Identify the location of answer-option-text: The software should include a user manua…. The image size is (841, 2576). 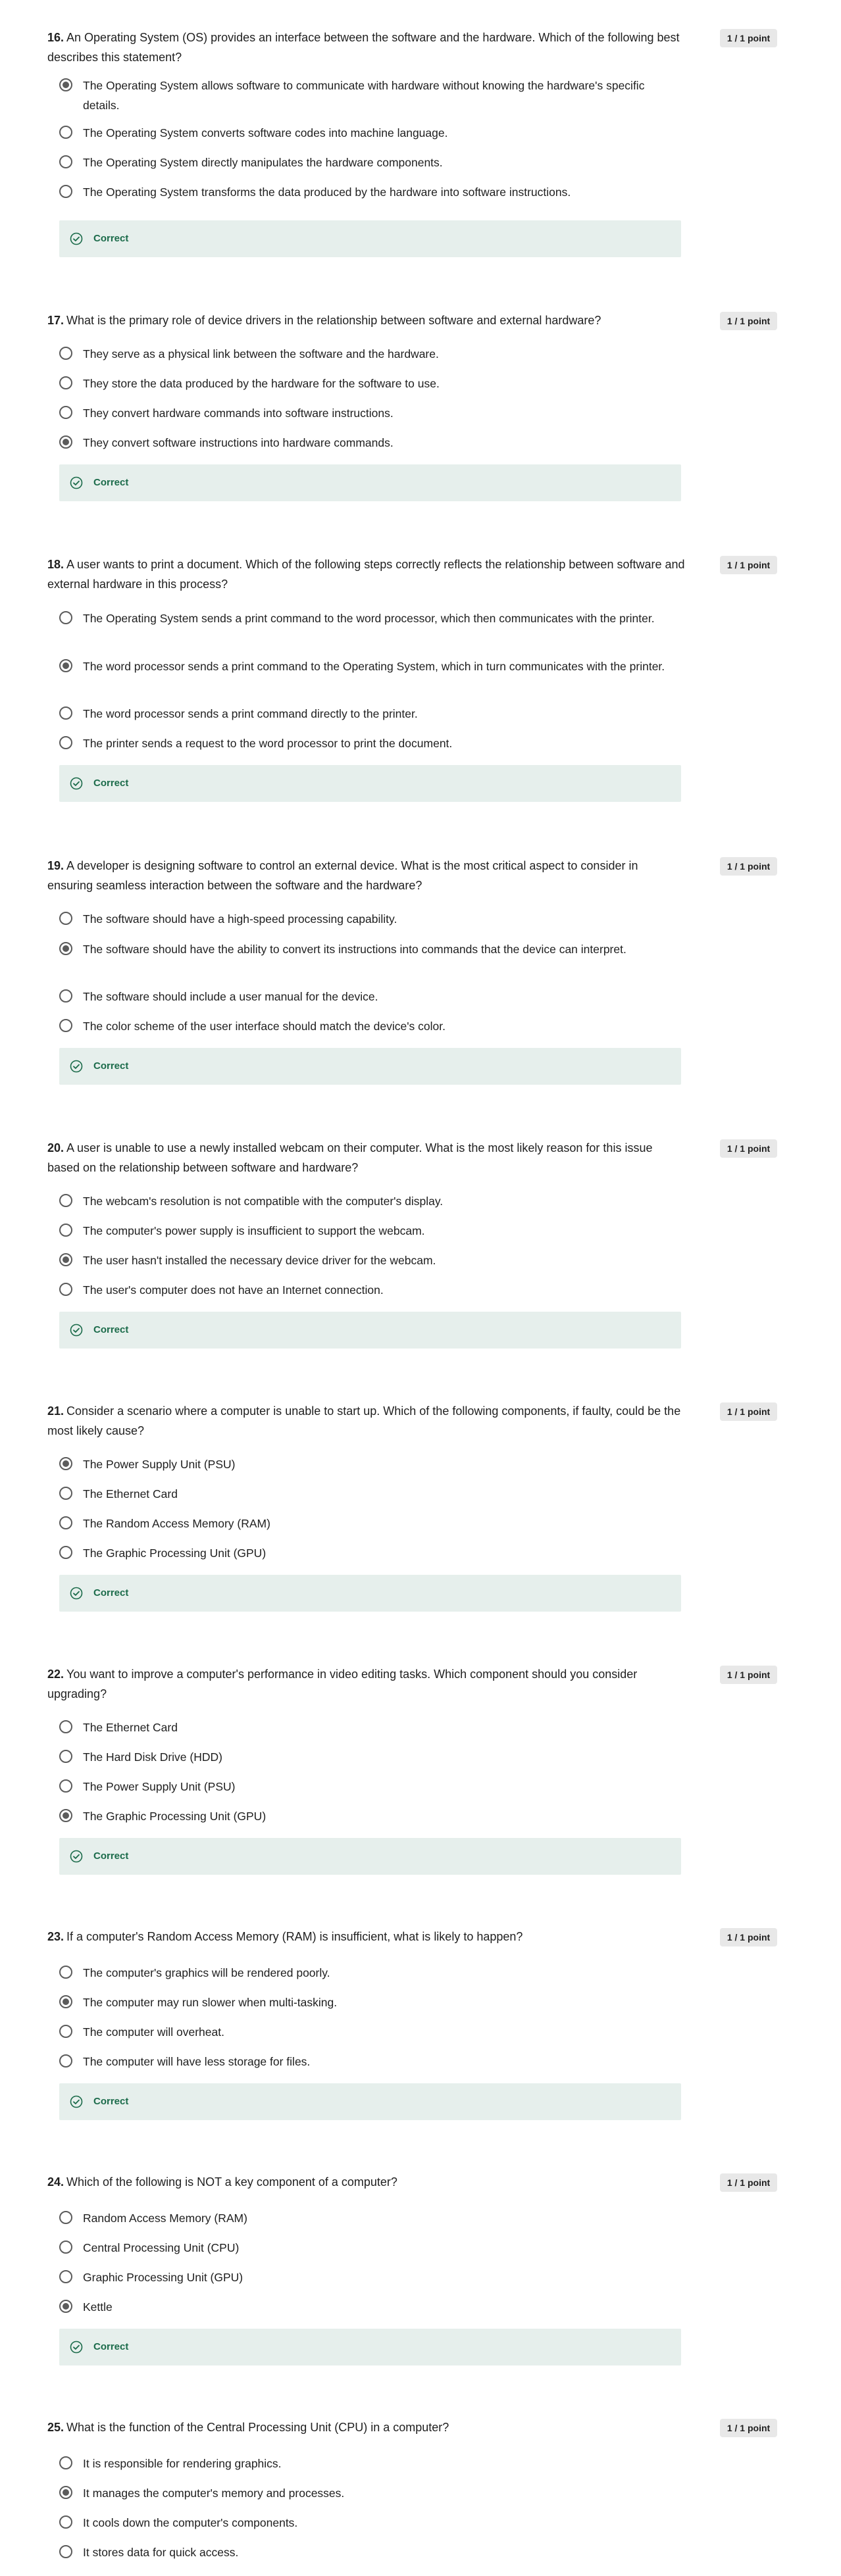
(230, 996).